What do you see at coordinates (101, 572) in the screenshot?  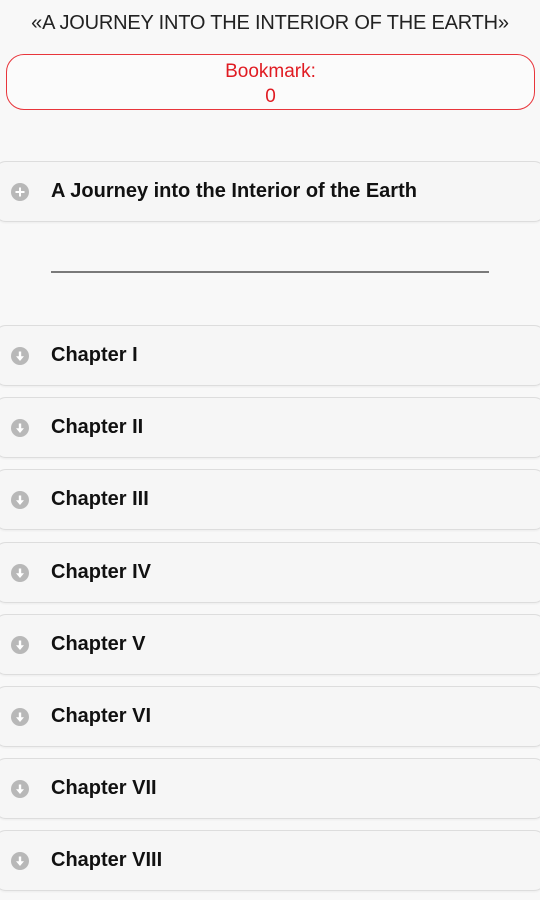 I see `chapter-label: Chapter IV` at bounding box center [101, 572].